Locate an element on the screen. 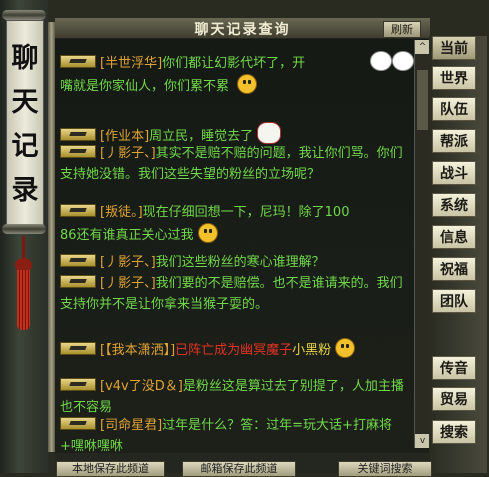  menu-item-7: 信息 is located at coordinates (454, 237).